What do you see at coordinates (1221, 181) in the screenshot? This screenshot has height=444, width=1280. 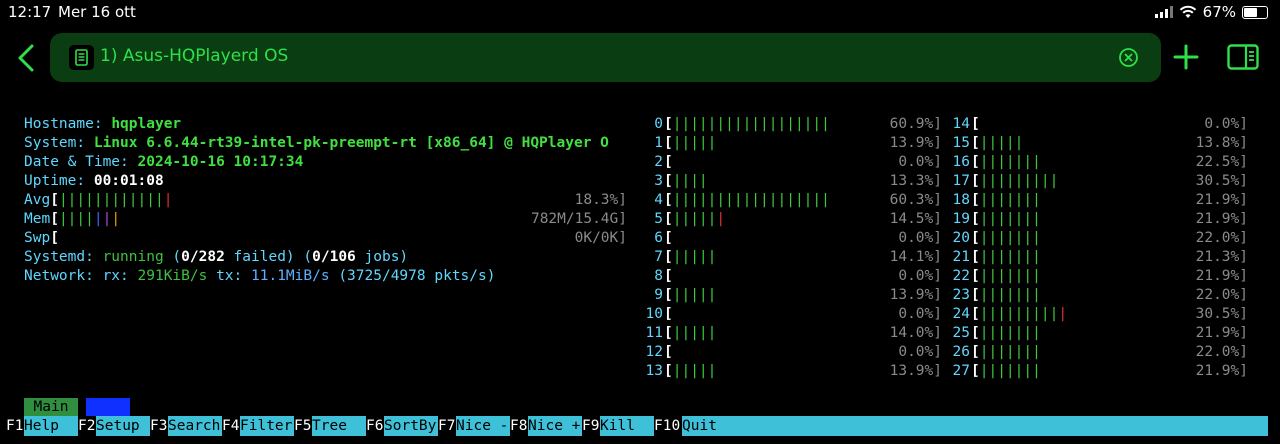 I see `cpu-percent-17: 30.5%]` at bounding box center [1221, 181].